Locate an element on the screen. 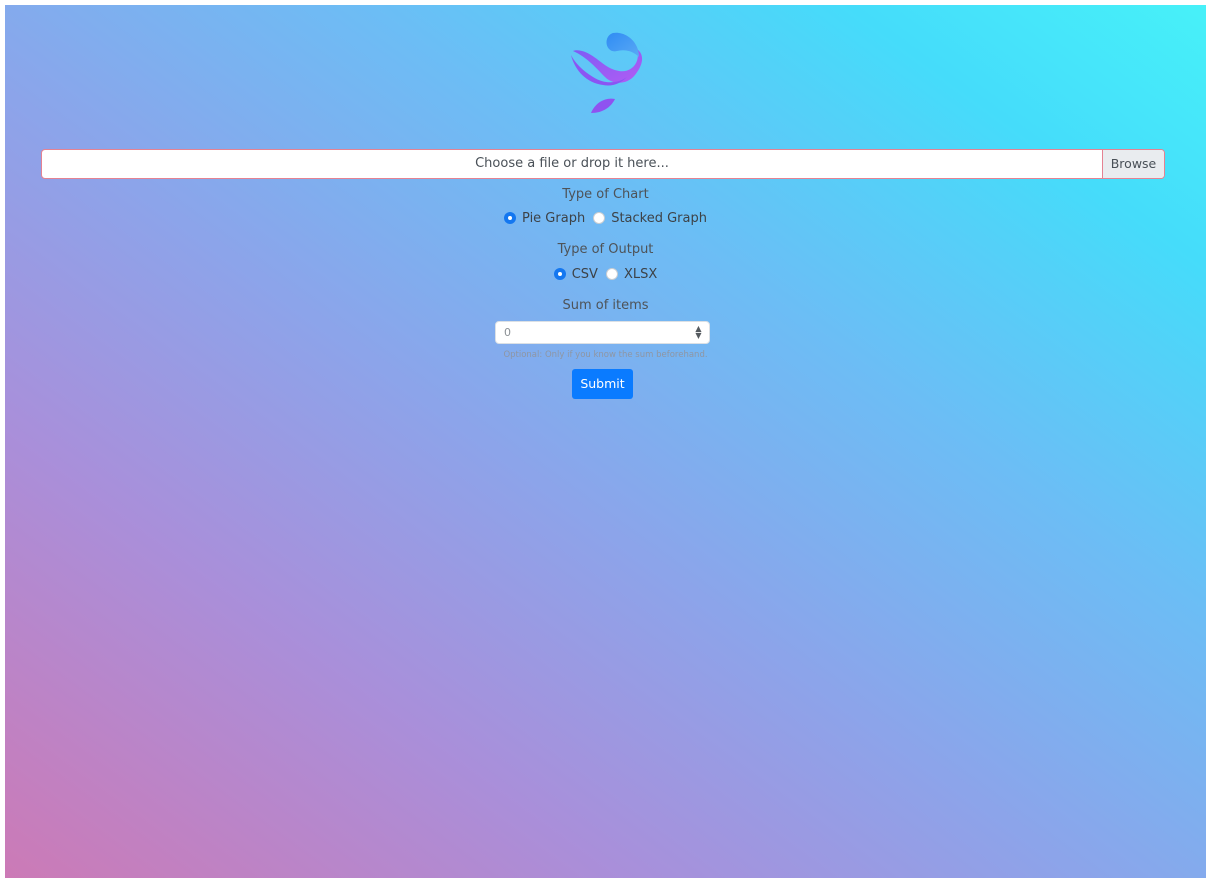 This screenshot has width=1206, height=878. sum-of-items-input: 0 ▲ ▼ is located at coordinates (602, 332).